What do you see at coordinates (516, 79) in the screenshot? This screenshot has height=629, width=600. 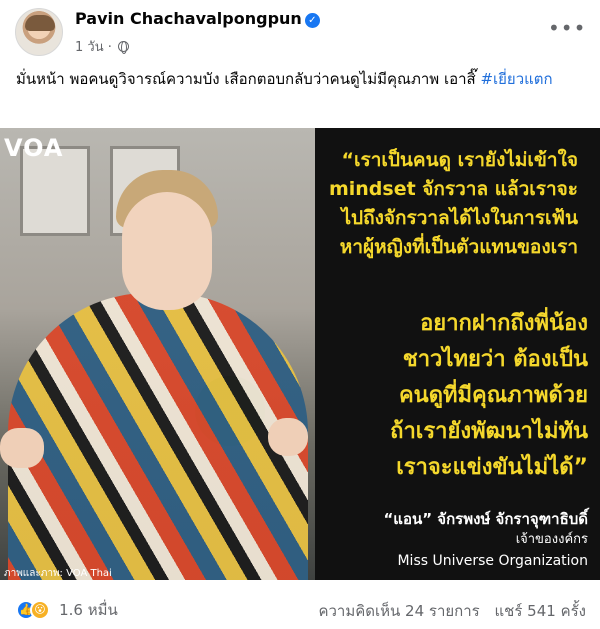 I see `hashtag-link: #เยี่ยวแตก` at bounding box center [516, 79].